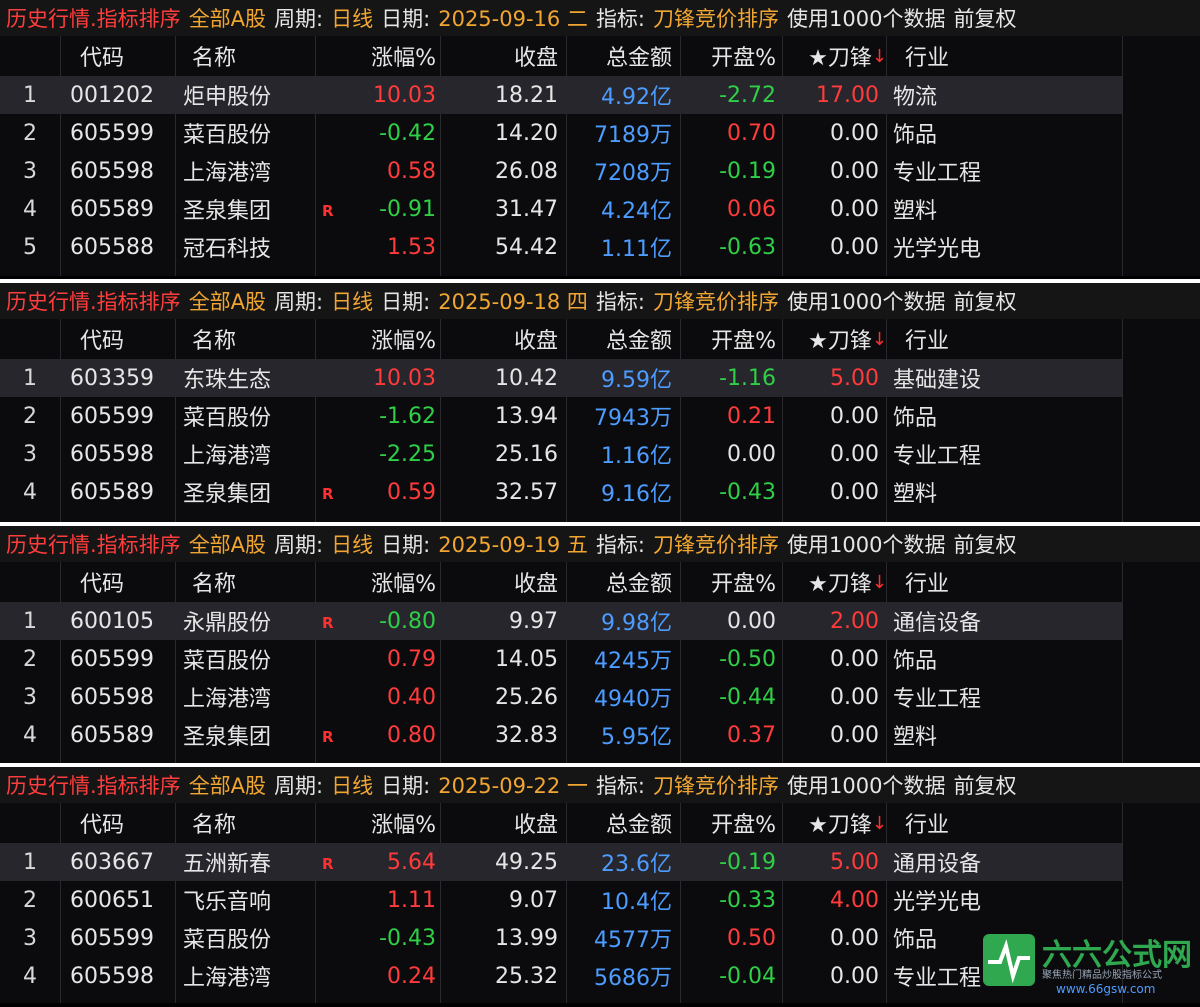  Describe the element at coordinates (985, 786) in the screenshot. I see `title-adjust: 前复权` at that location.